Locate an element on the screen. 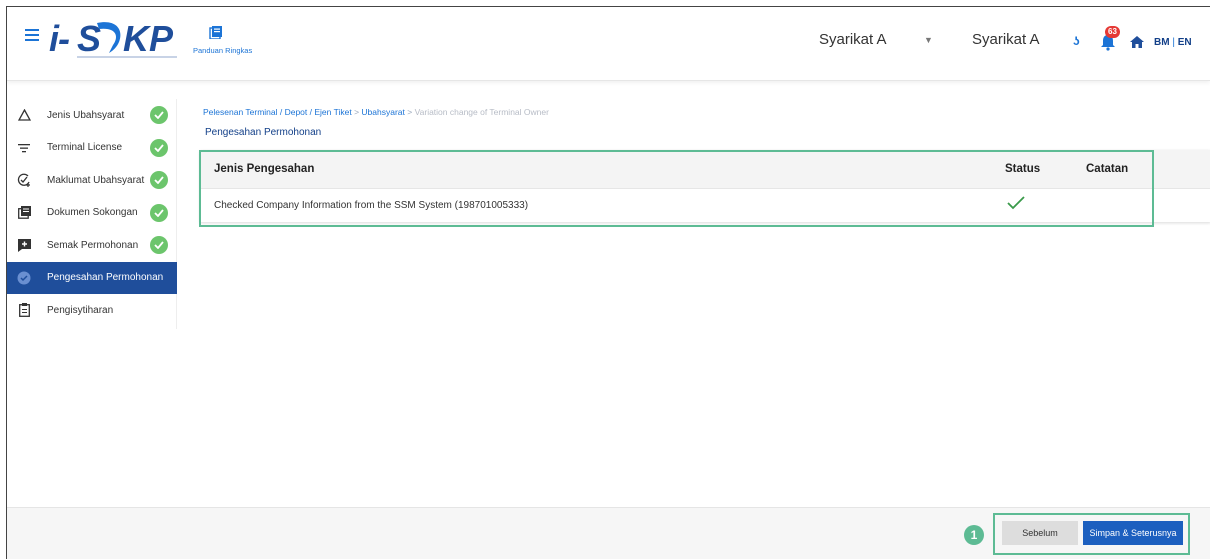 The width and height of the screenshot is (1210, 559). app-logo: i- S KP is located at coordinates (113, 38).